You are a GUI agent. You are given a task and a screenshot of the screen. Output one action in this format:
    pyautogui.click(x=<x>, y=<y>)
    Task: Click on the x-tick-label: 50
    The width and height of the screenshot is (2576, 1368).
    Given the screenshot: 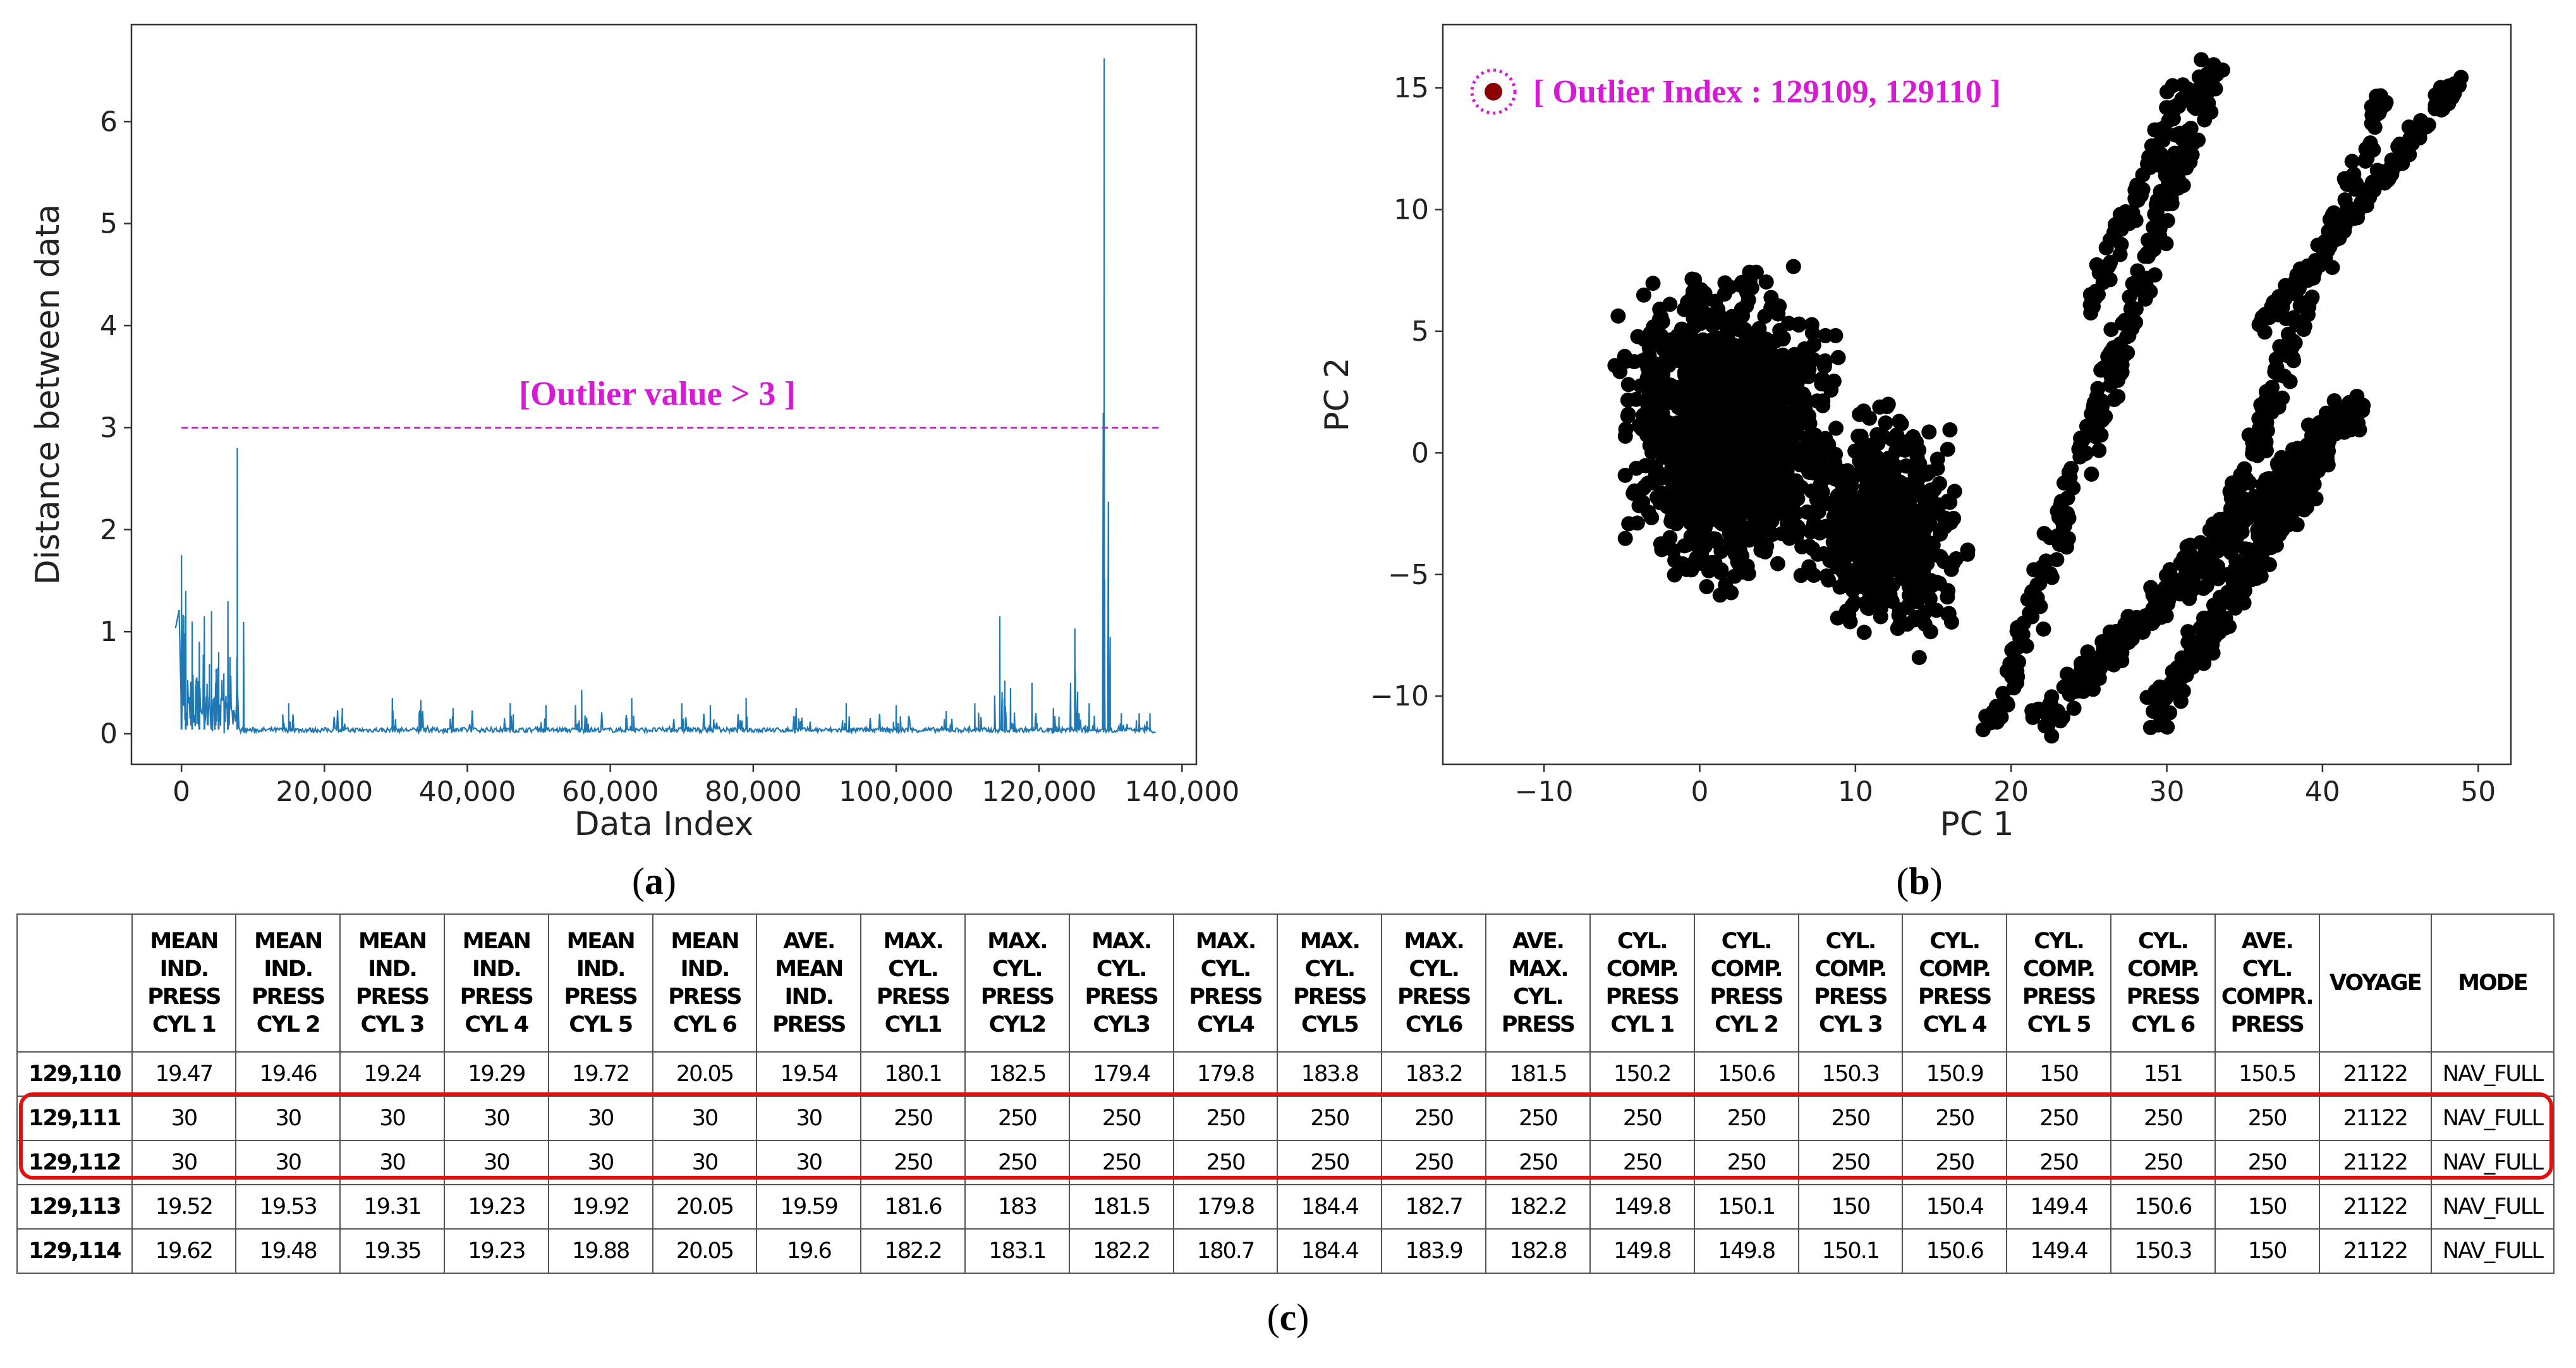 What is the action you would take?
    pyautogui.click(x=2478, y=792)
    